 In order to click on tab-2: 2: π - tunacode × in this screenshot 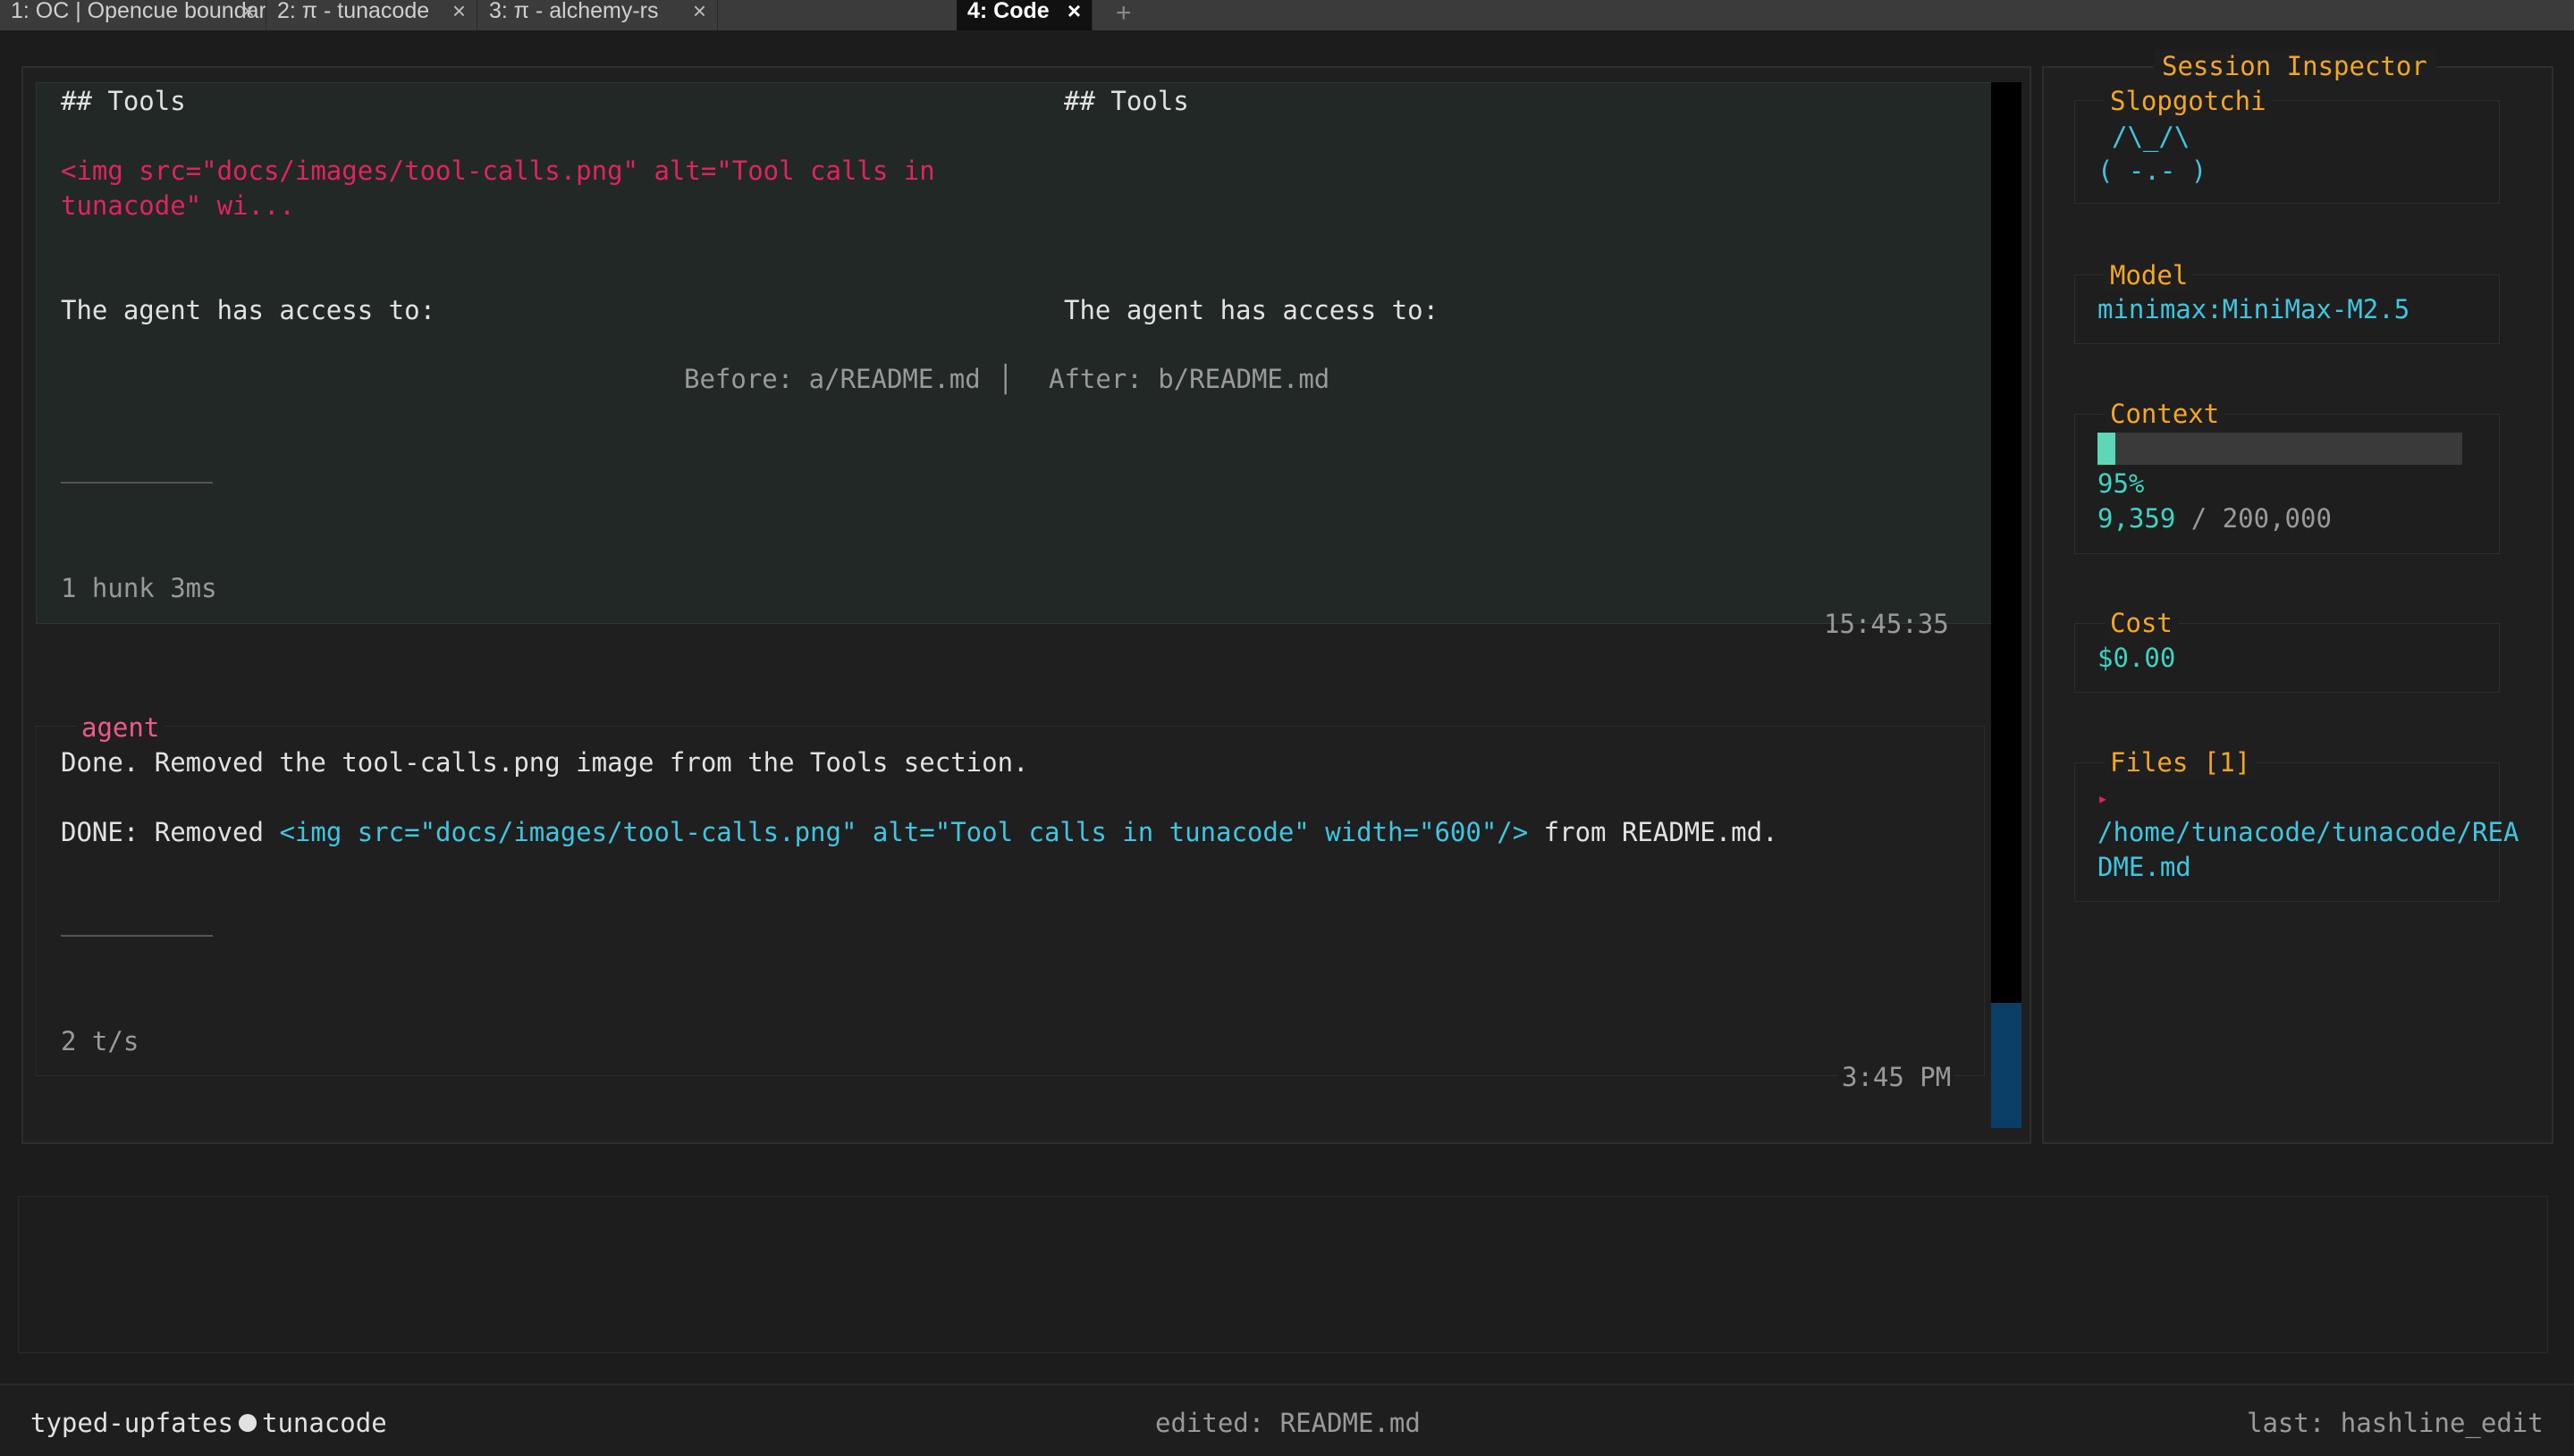, I will do `click(372, 15)`.